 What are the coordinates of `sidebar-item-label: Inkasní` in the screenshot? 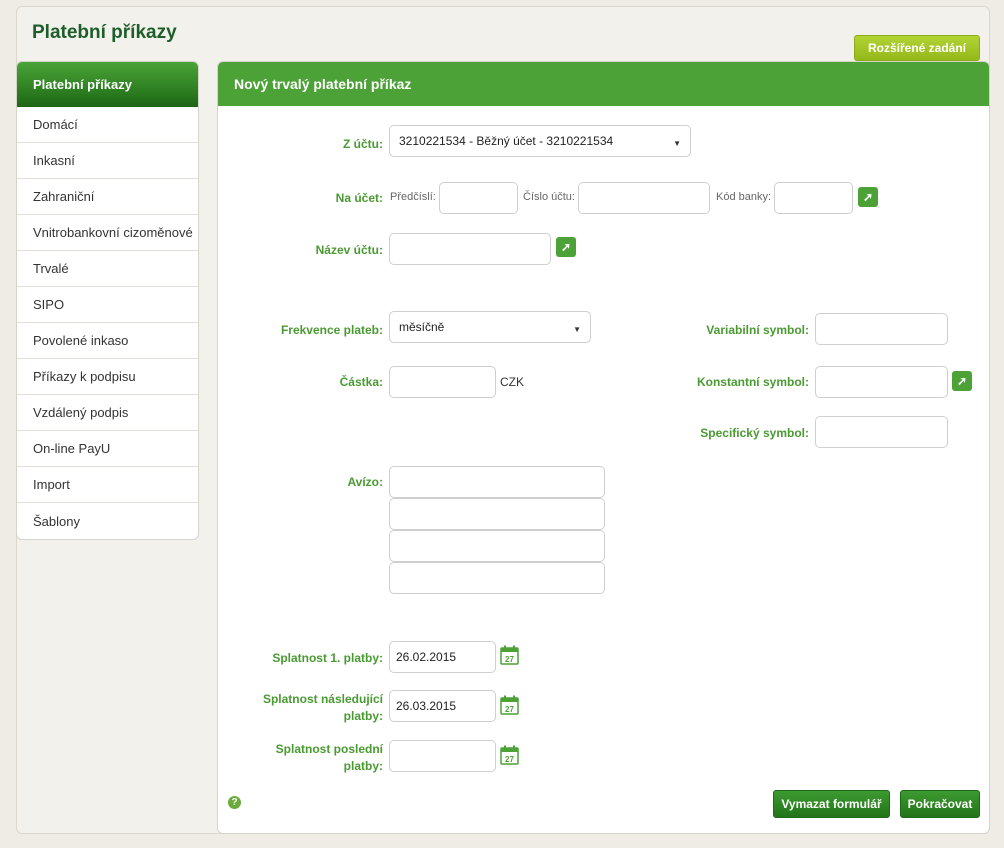 It's located at (54, 160).